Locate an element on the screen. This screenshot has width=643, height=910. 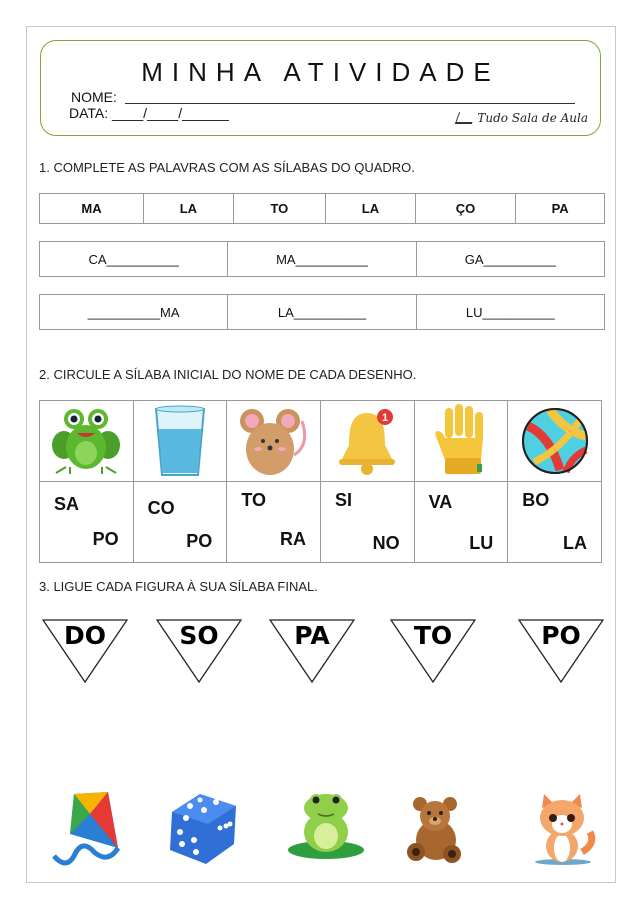
word-blank: __________MA is located at coordinates (133, 312).